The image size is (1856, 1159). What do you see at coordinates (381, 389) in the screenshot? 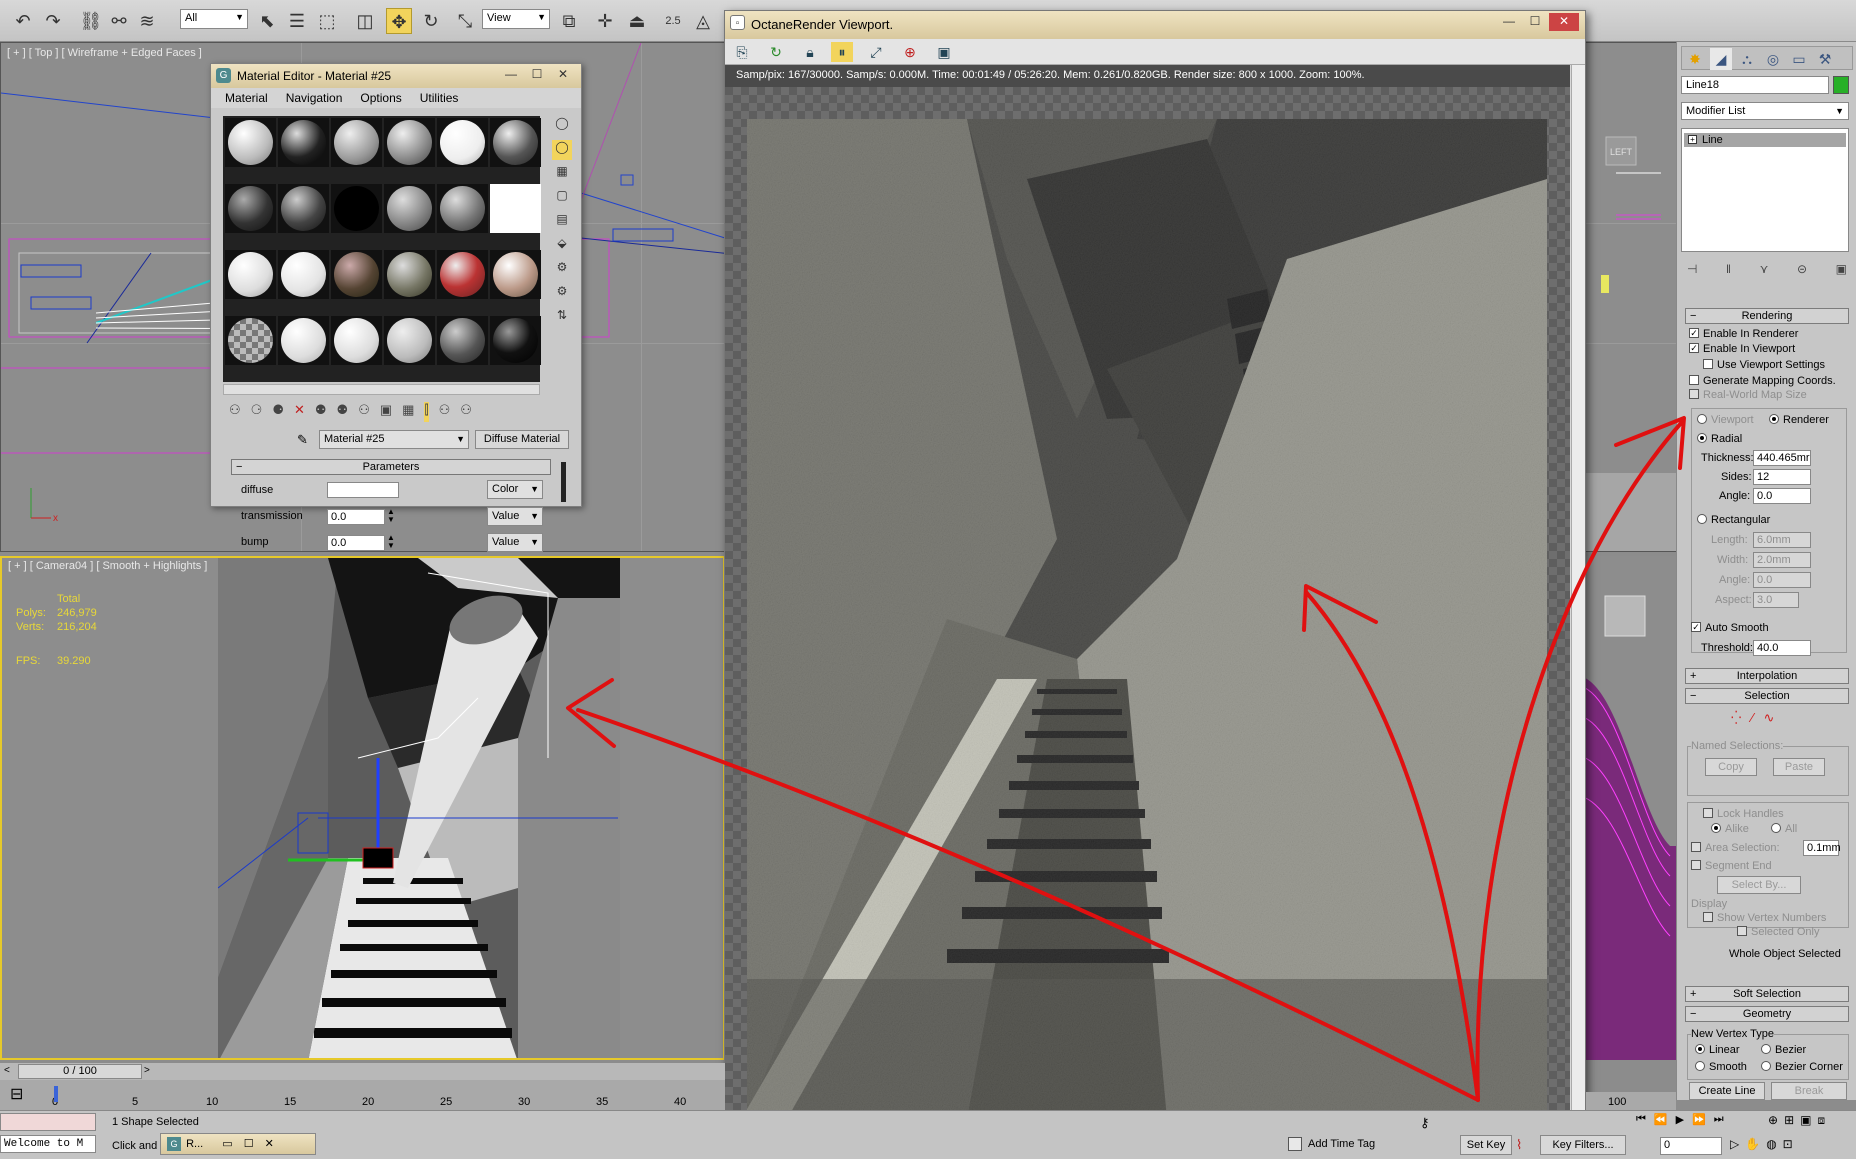
I see `slots-scrollbar` at bounding box center [381, 389].